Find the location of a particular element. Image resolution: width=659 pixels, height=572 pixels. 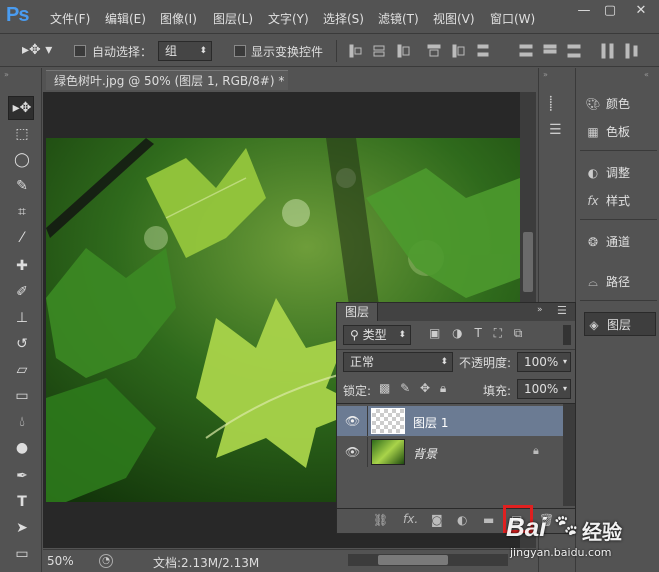

type-tool-icon: T is located at coordinates (22, 502).